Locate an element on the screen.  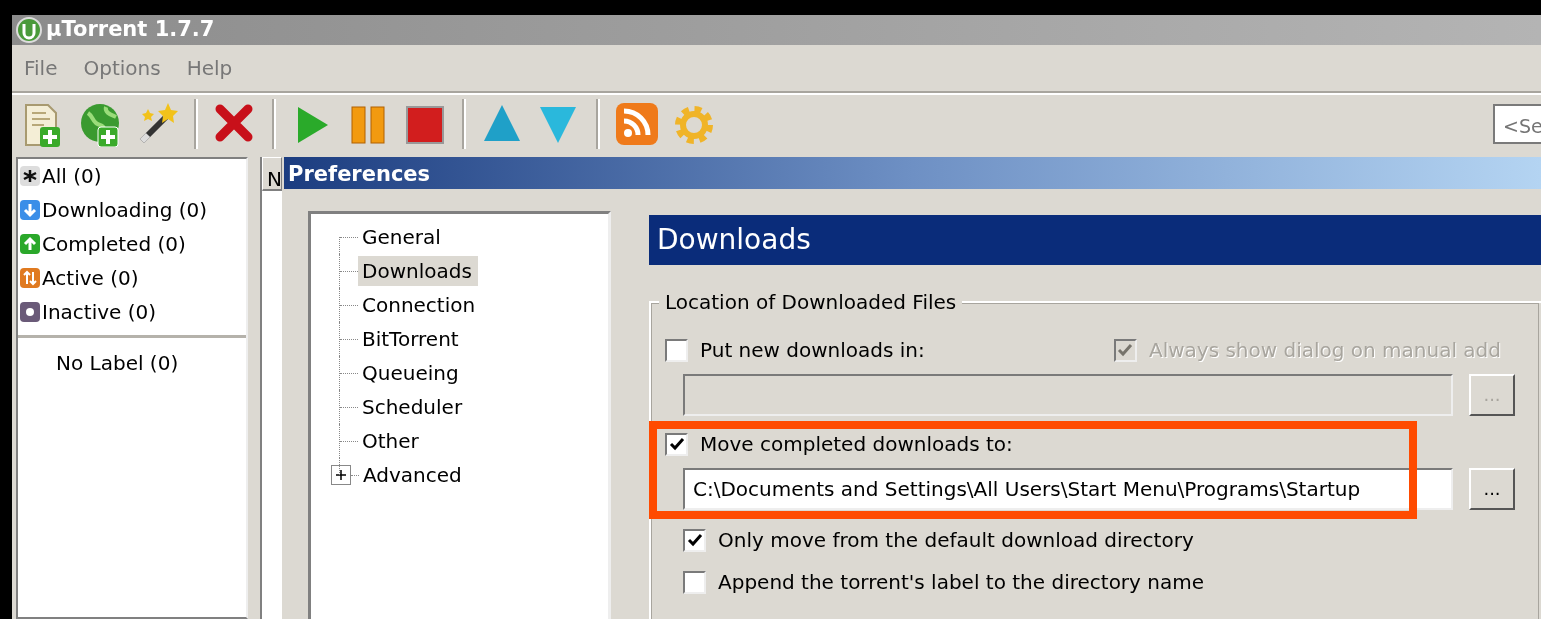
search-field: <Se is located at coordinates (1517, 124).